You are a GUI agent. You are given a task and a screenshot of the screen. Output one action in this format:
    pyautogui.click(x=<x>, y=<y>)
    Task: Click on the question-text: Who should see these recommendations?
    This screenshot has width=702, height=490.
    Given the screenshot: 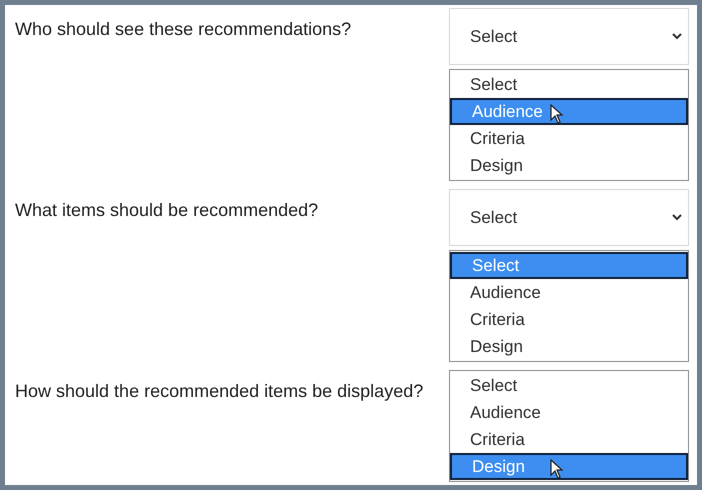 What is the action you would take?
    pyautogui.click(x=183, y=29)
    